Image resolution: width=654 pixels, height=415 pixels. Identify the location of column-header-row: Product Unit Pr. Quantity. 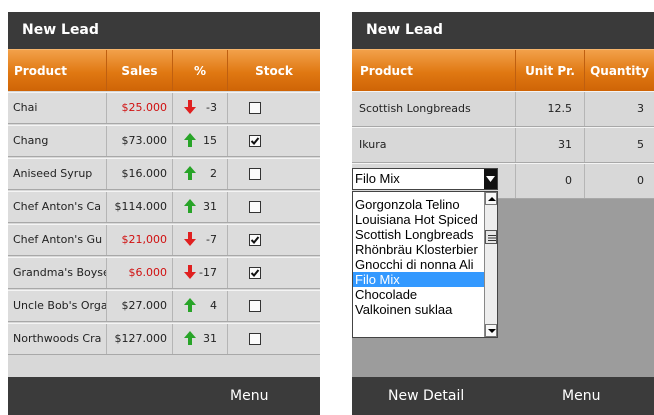
(503, 70).